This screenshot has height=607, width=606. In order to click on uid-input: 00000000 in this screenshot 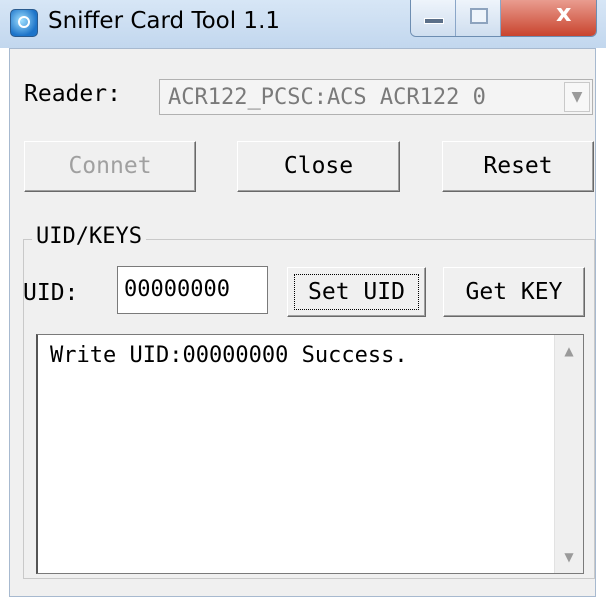, I will do `click(192, 290)`.